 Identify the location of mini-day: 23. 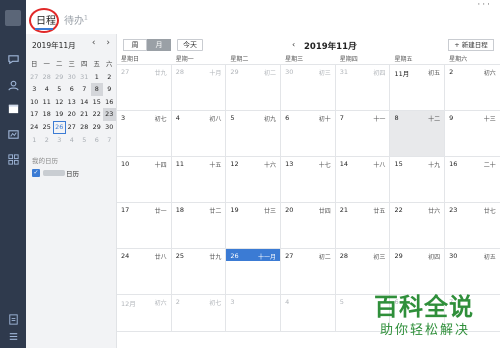
(109, 114).